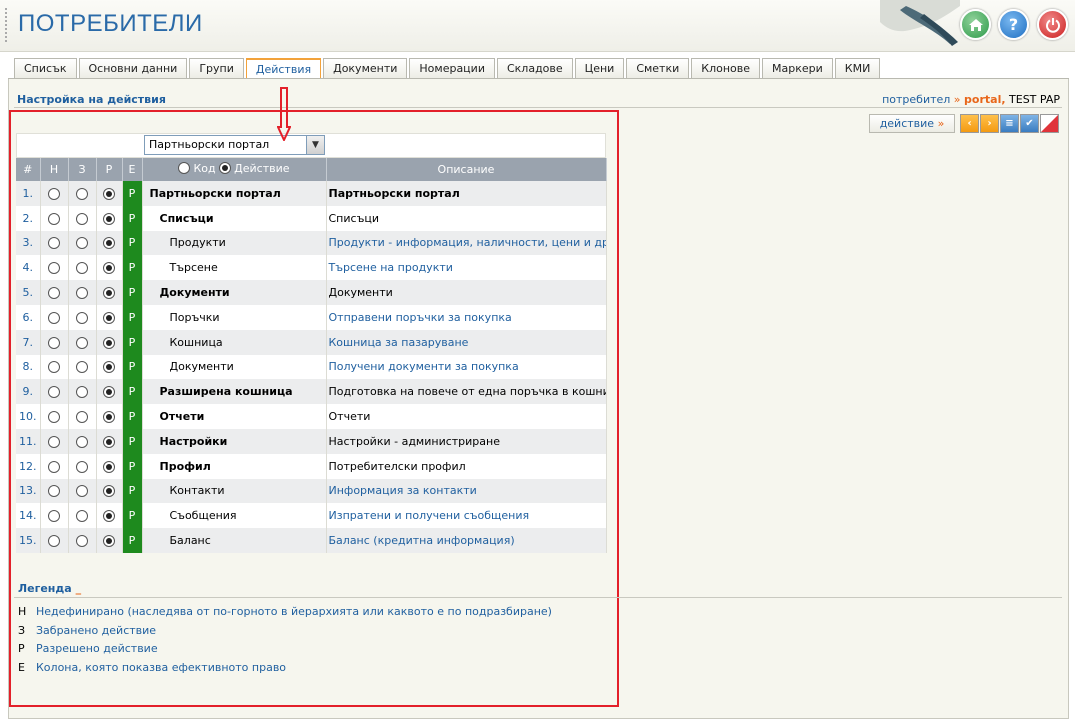 Image resolution: width=1075 pixels, height=724 pixels. I want to click on power-button, so click(1052, 24).